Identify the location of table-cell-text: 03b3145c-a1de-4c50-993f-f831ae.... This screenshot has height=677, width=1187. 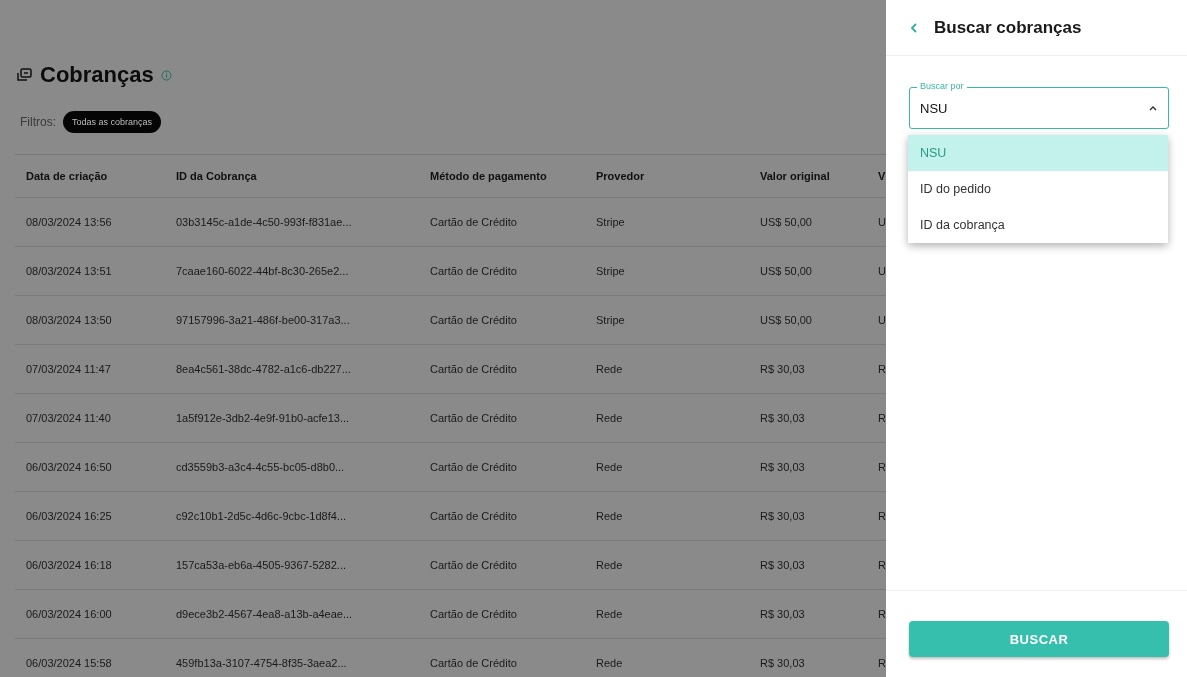
(264, 222).